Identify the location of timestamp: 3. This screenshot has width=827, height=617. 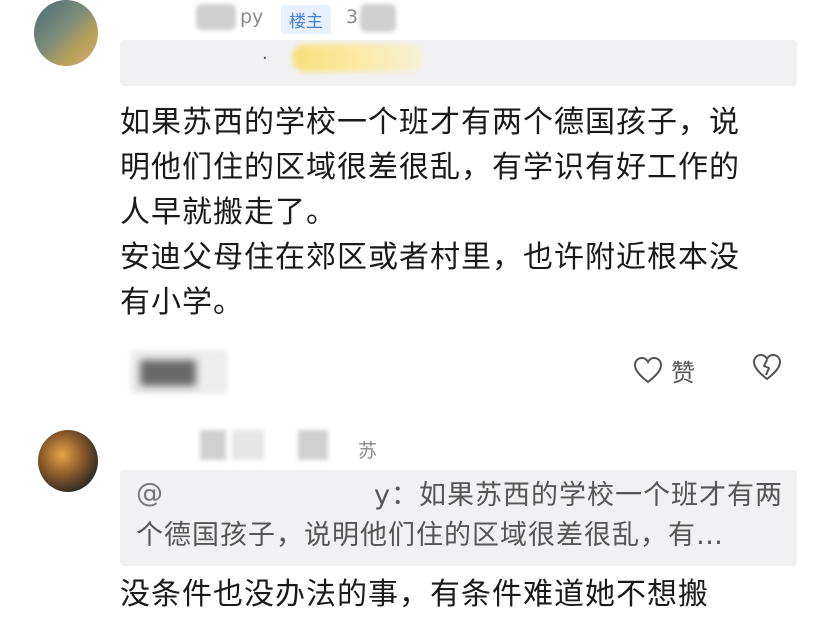
(352, 17).